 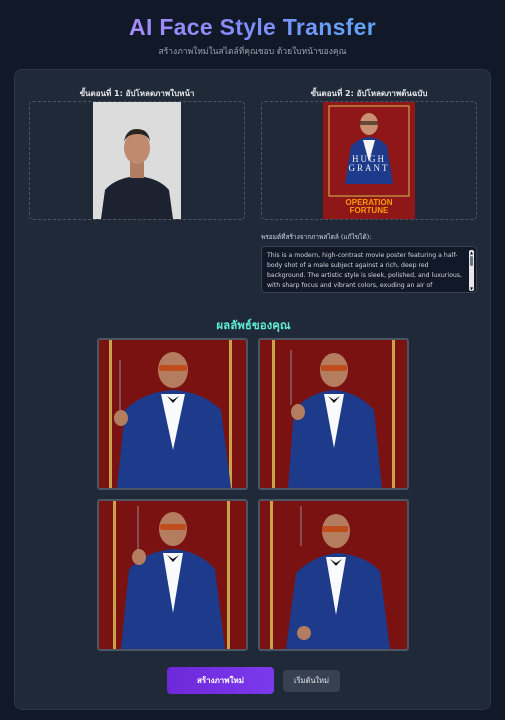 What do you see at coordinates (471, 270) in the screenshot?
I see `prompt-scrollbar: ▲ ▼` at bounding box center [471, 270].